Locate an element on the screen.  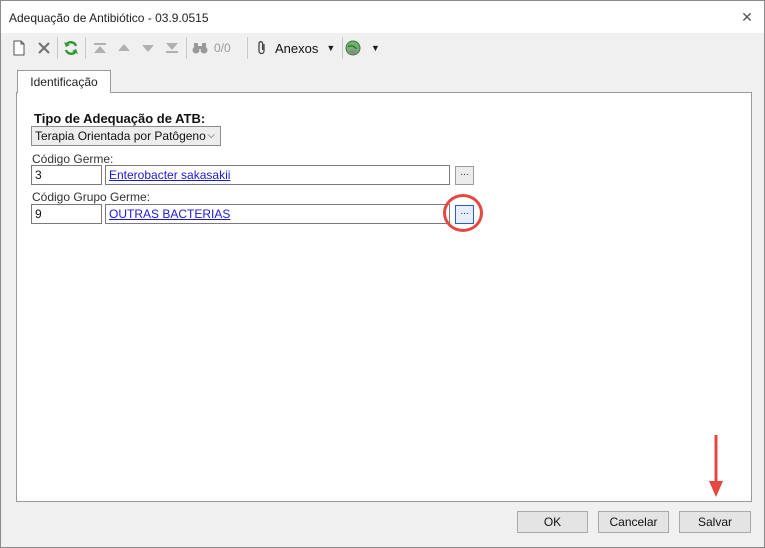
close-icon: ✕ is located at coordinates (747, 17).